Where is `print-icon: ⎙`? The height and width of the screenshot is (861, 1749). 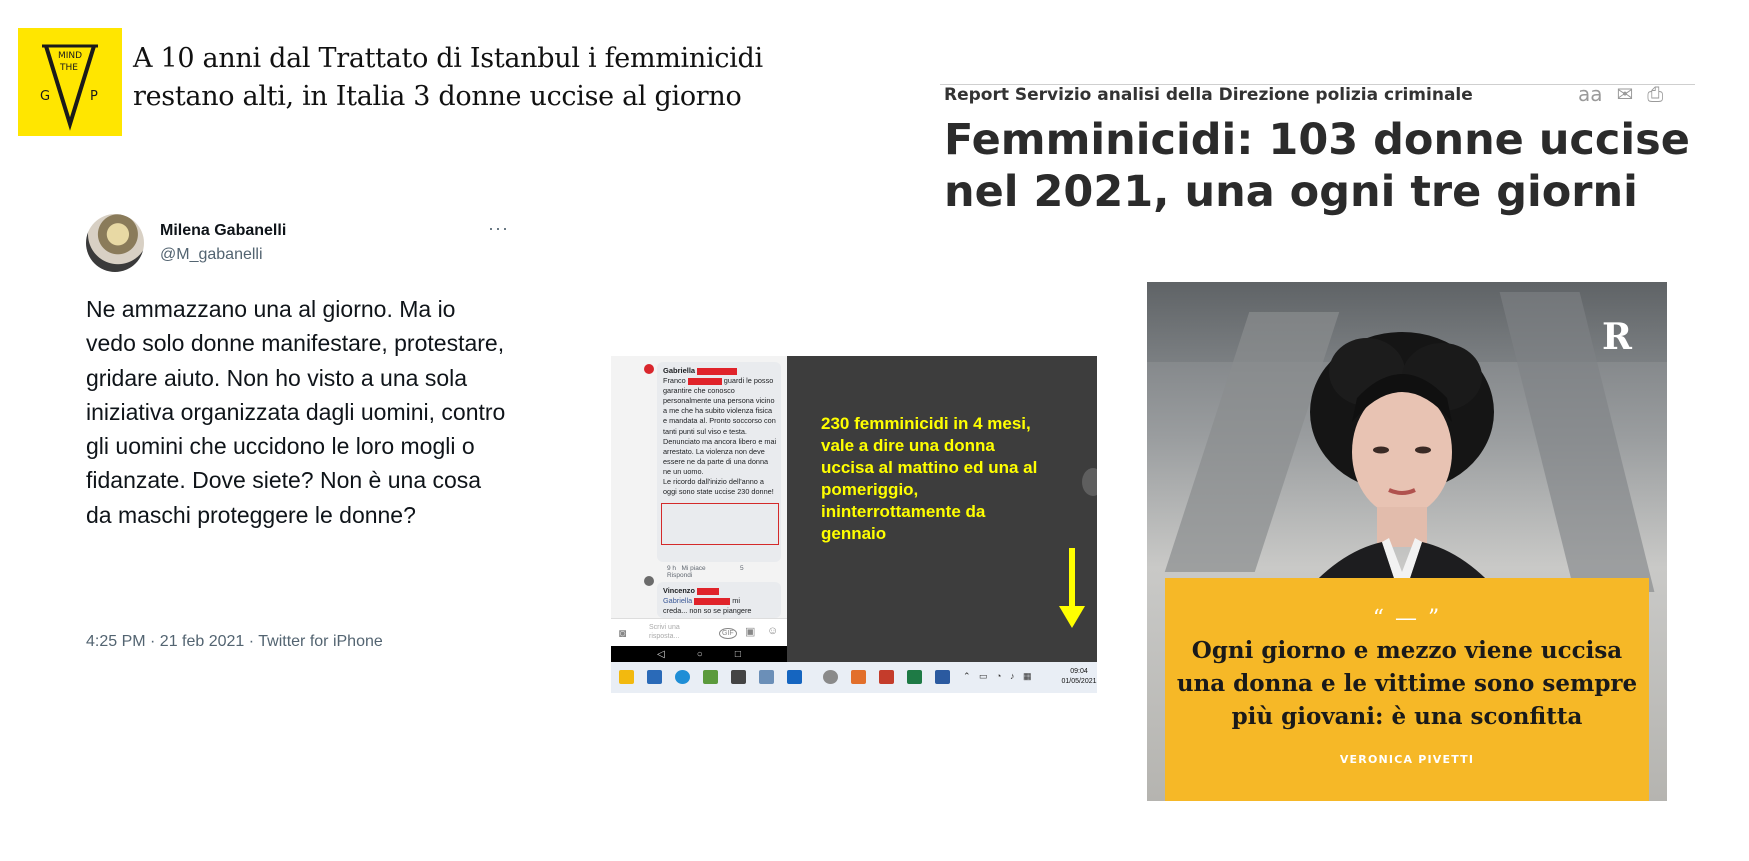
print-icon: ⎙ is located at coordinates (1655, 94).